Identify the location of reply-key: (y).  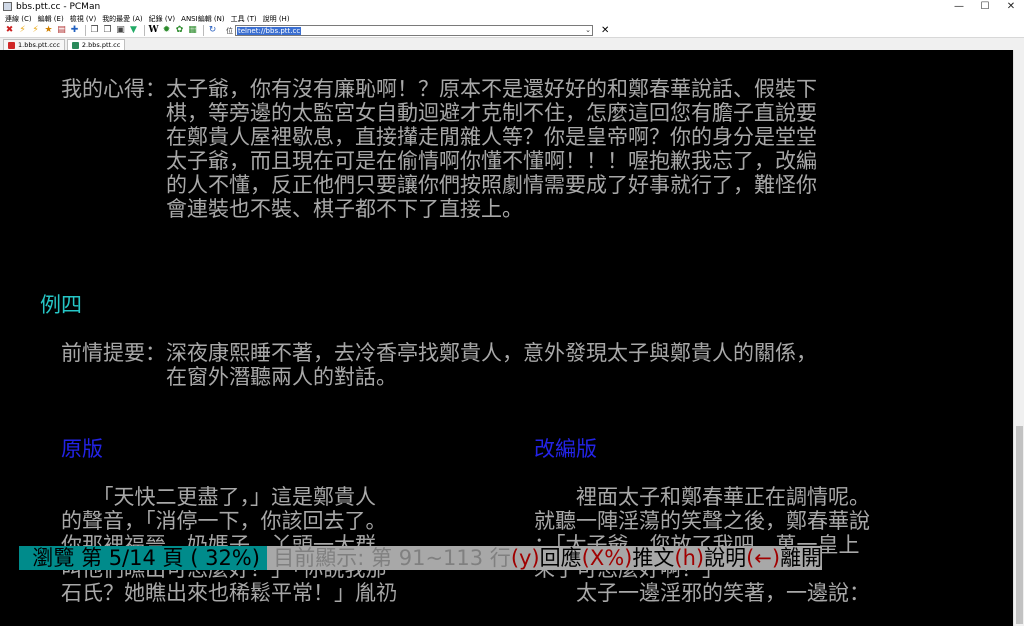
(525, 558).